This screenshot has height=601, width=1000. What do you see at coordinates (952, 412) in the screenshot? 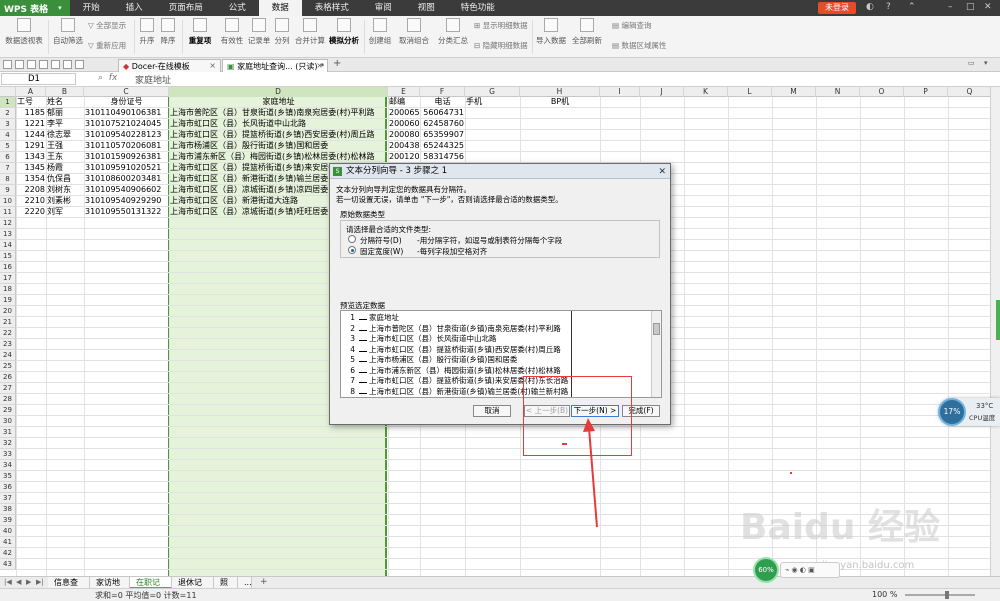
I see `cpu-usage: 17%` at bounding box center [952, 412].